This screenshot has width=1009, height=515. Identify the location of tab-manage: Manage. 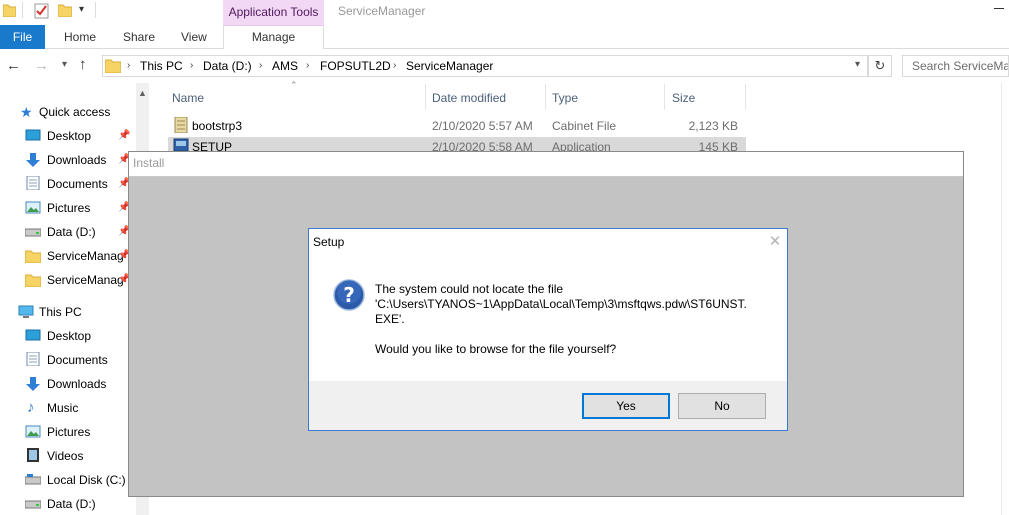
(273, 37).